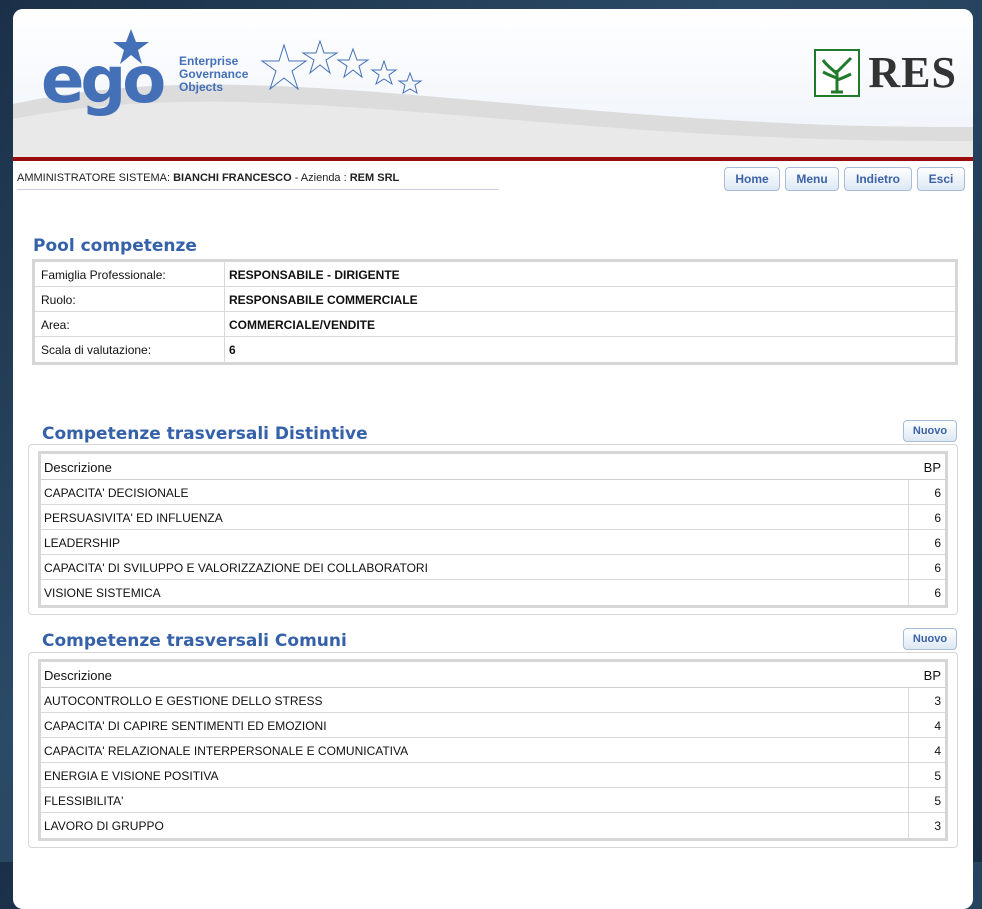  Describe the element at coordinates (941, 179) in the screenshot. I see `exit-button: Esci` at that location.